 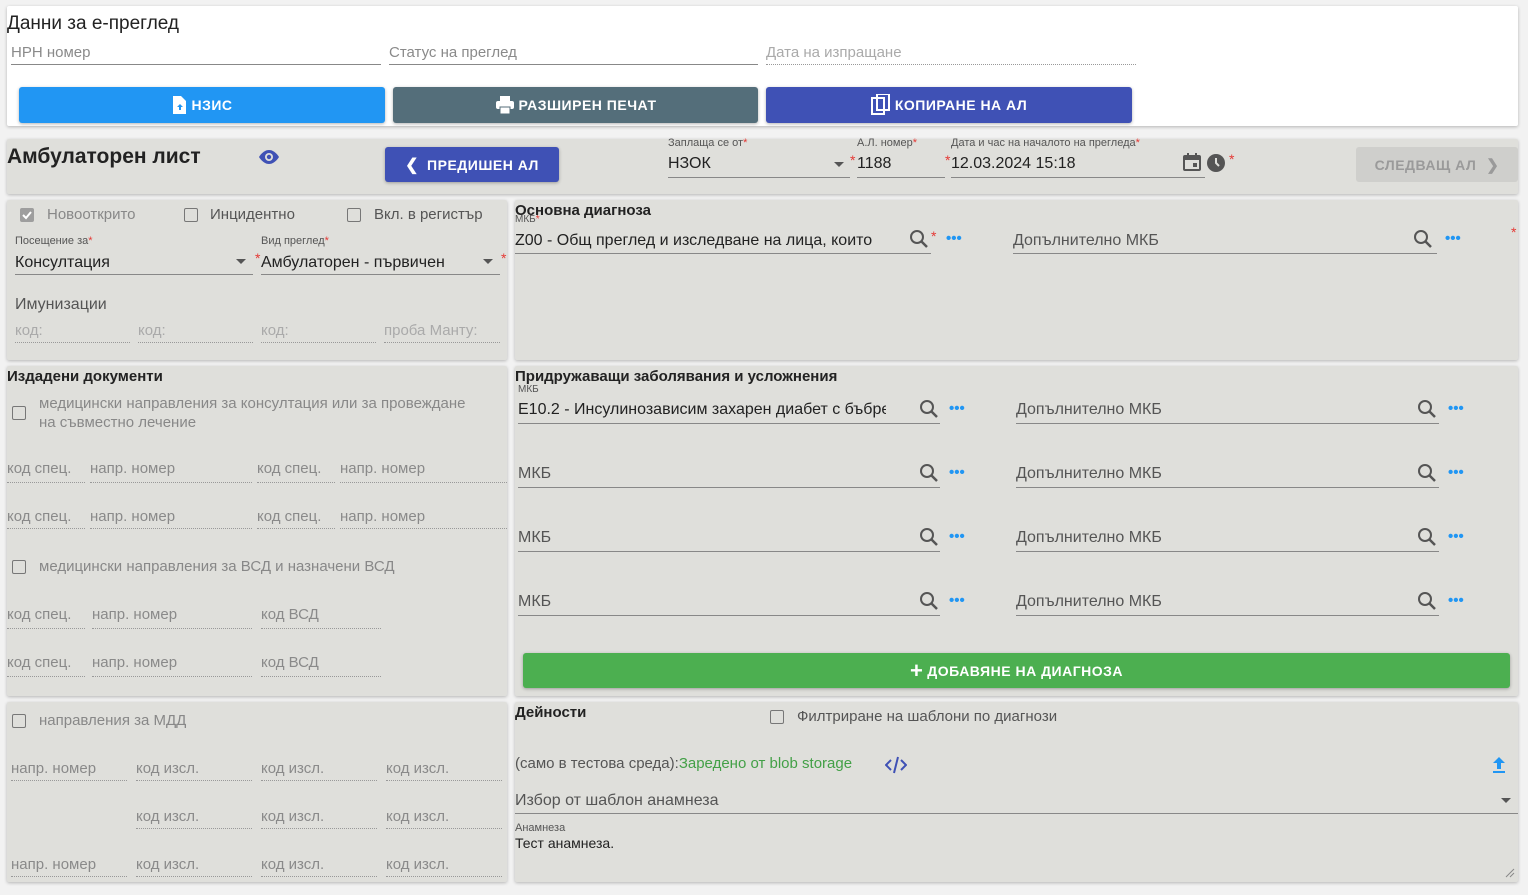 I want to click on chevron-down-icon, so click(x=241, y=261).